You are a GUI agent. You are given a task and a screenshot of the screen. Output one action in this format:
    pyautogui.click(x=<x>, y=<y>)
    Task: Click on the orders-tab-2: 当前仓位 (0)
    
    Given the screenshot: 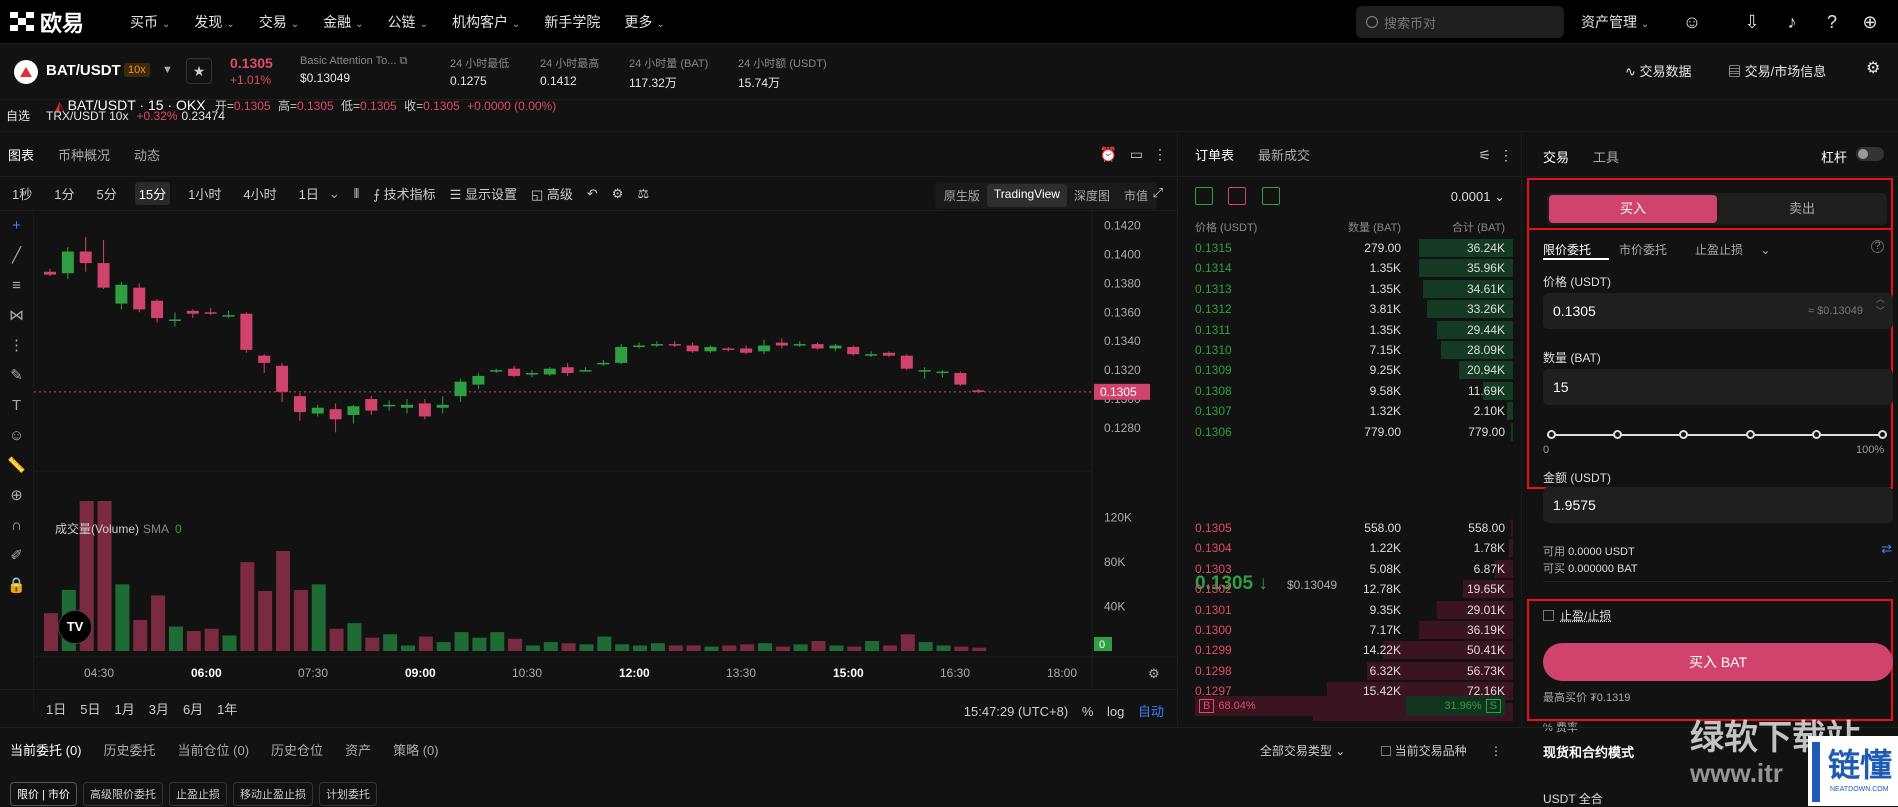 What is the action you would take?
    pyautogui.click(x=214, y=750)
    